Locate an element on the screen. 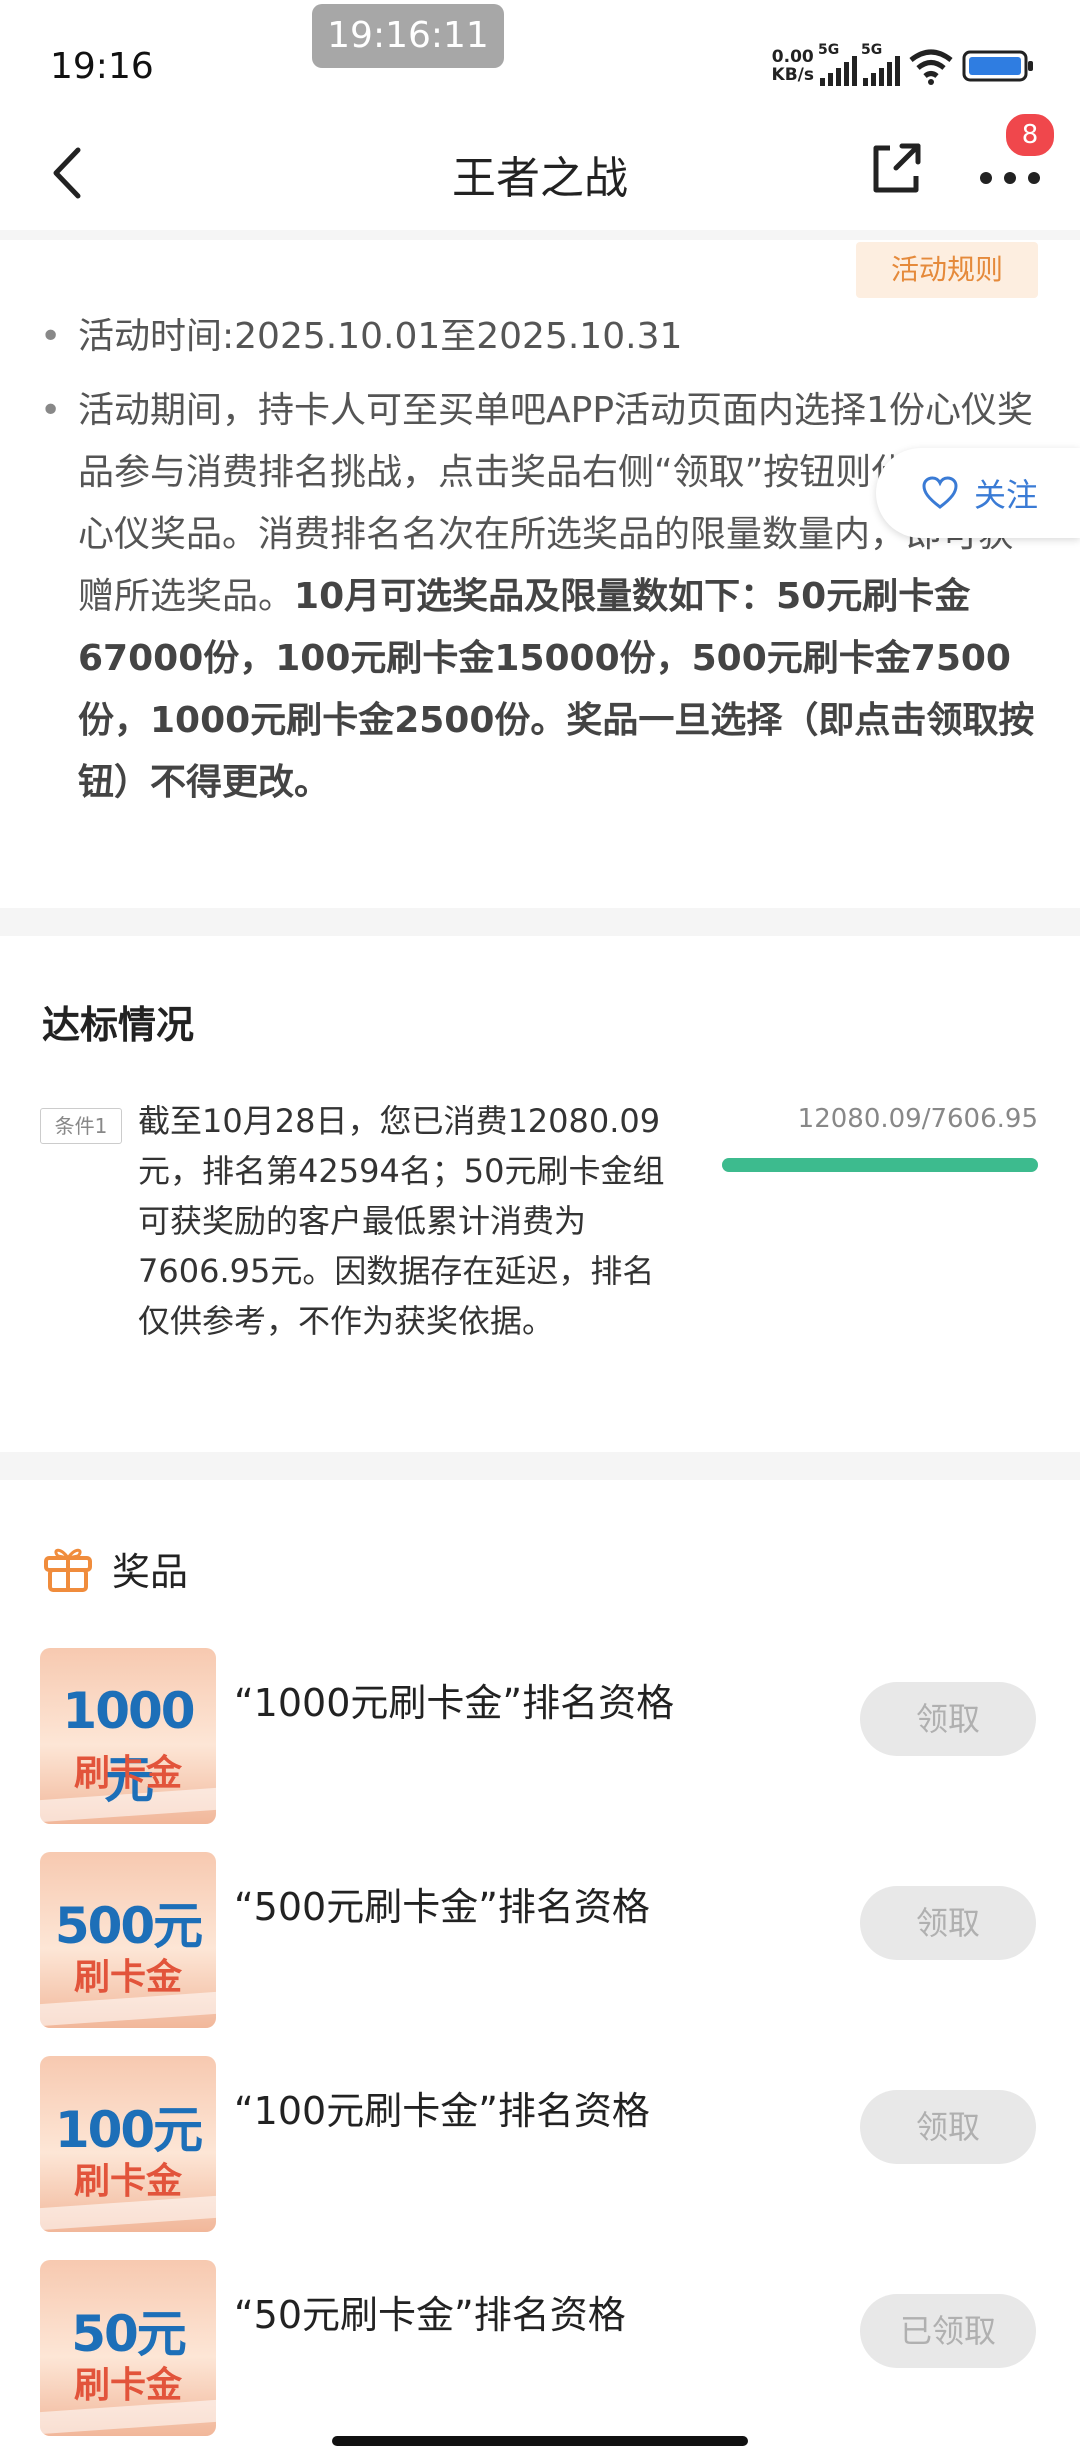 The image size is (1080, 2460). follow-button: 关注 is located at coordinates (978, 493).